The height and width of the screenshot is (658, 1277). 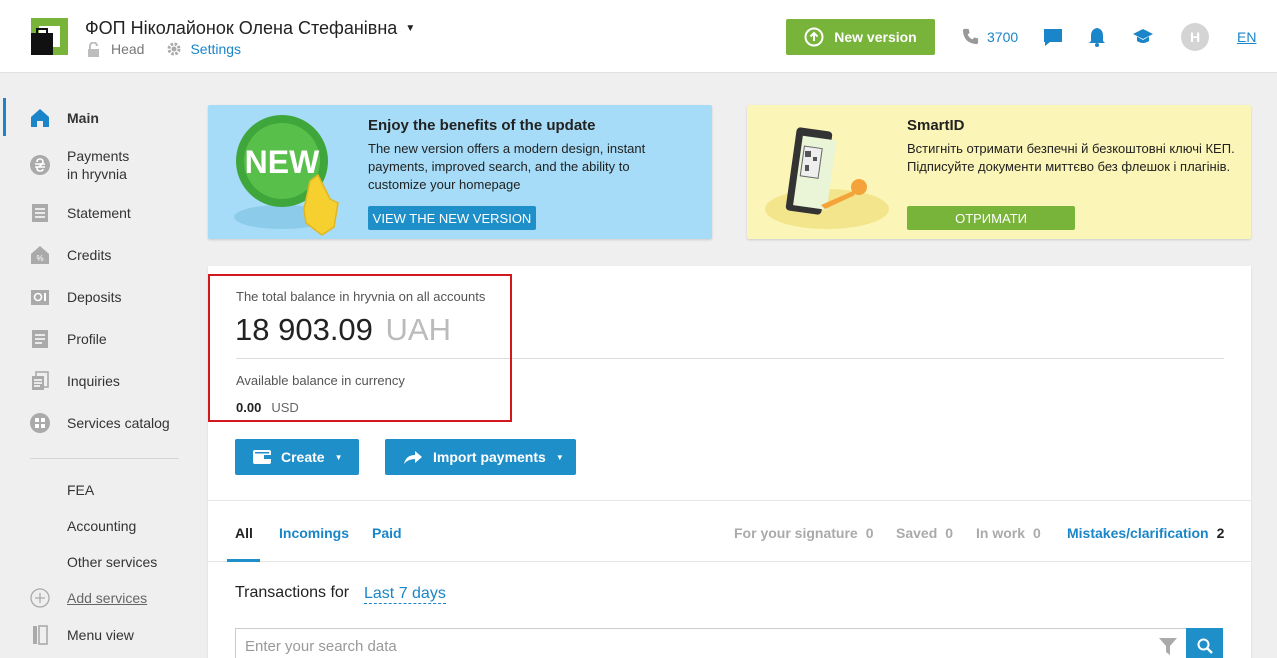 What do you see at coordinates (1143, 37) in the screenshot?
I see `graduation-cap-icon` at bounding box center [1143, 37].